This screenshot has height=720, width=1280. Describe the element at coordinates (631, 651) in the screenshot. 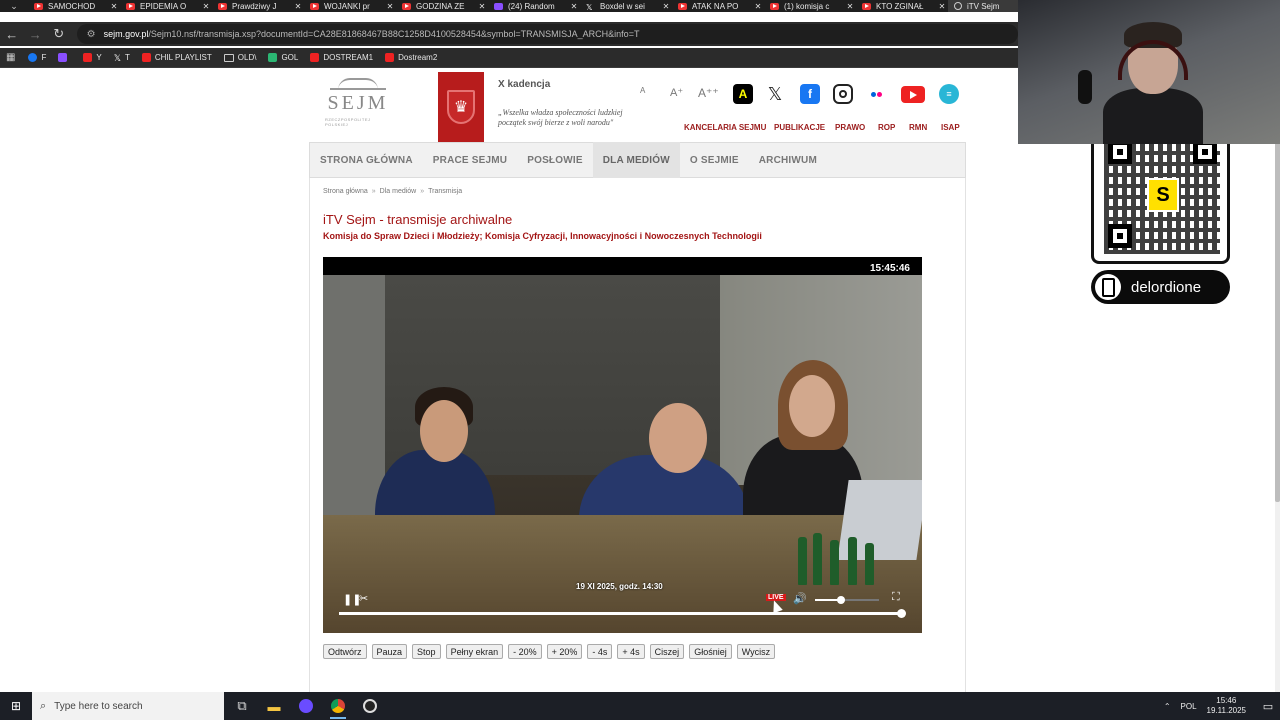

I see `player-button: + 4s` at that location.